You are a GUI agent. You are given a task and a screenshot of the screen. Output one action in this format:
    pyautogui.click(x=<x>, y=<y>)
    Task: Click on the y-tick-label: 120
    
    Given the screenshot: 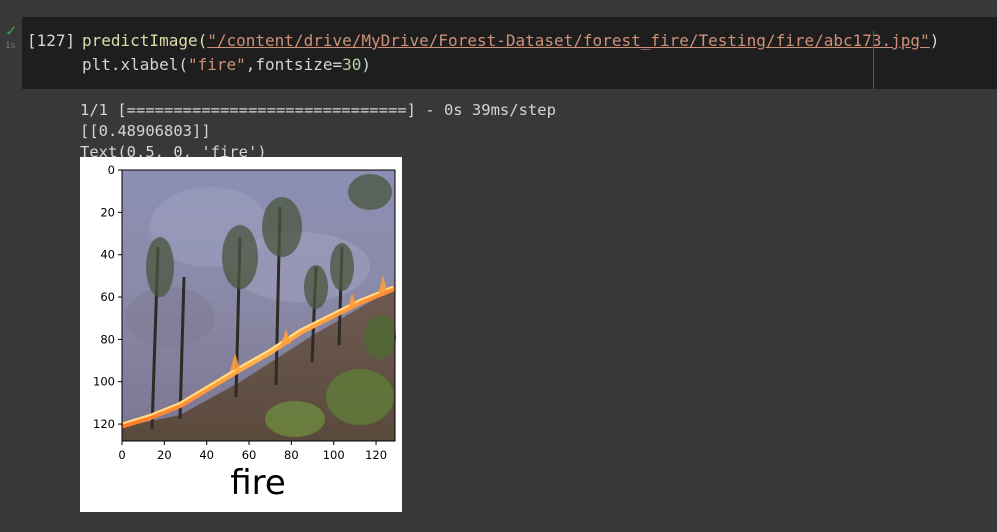 What is the action you would take?
    pyautogui.click(x=104, y=424)
    